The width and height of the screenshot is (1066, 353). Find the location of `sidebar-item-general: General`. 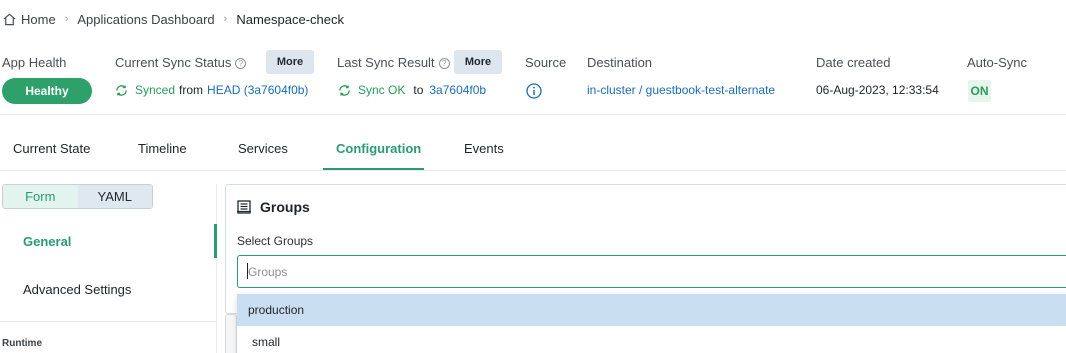

sidebar-item-general: General is located at coordinates (47, 241).